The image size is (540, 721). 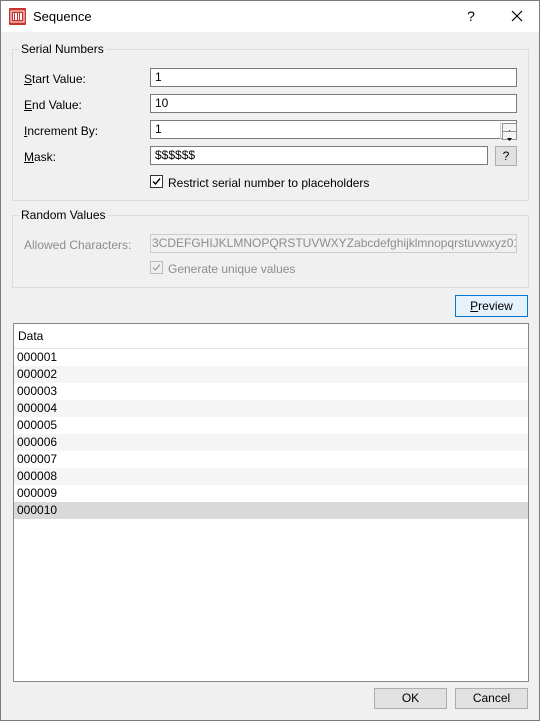 I want to click on help-button: ?, so click(x=471, y=16).